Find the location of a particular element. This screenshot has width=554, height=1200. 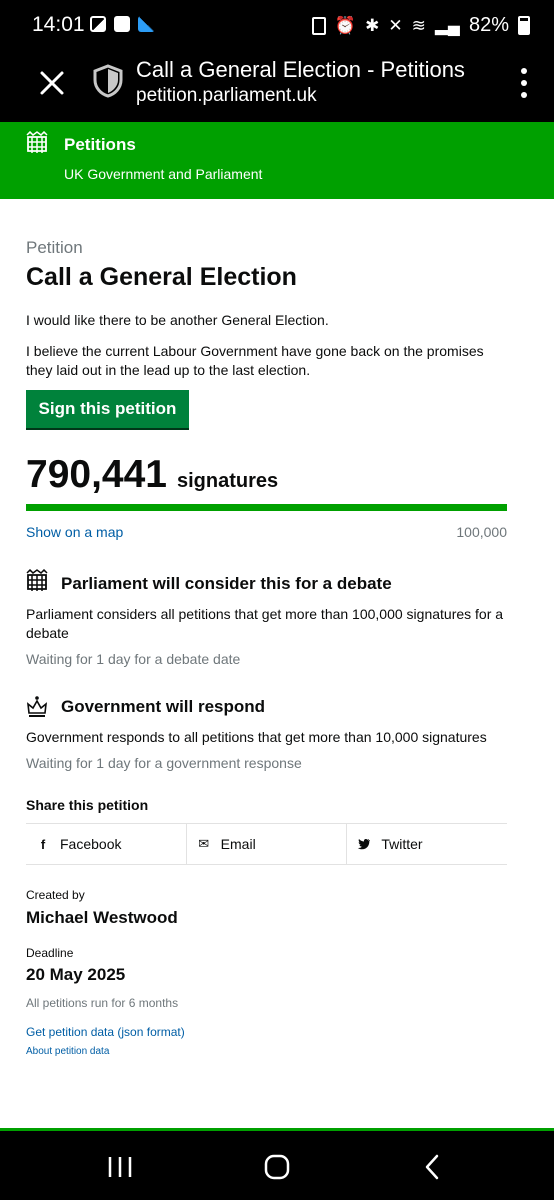

signature-threshold: 100,000 is located at coordinates (481, 532).